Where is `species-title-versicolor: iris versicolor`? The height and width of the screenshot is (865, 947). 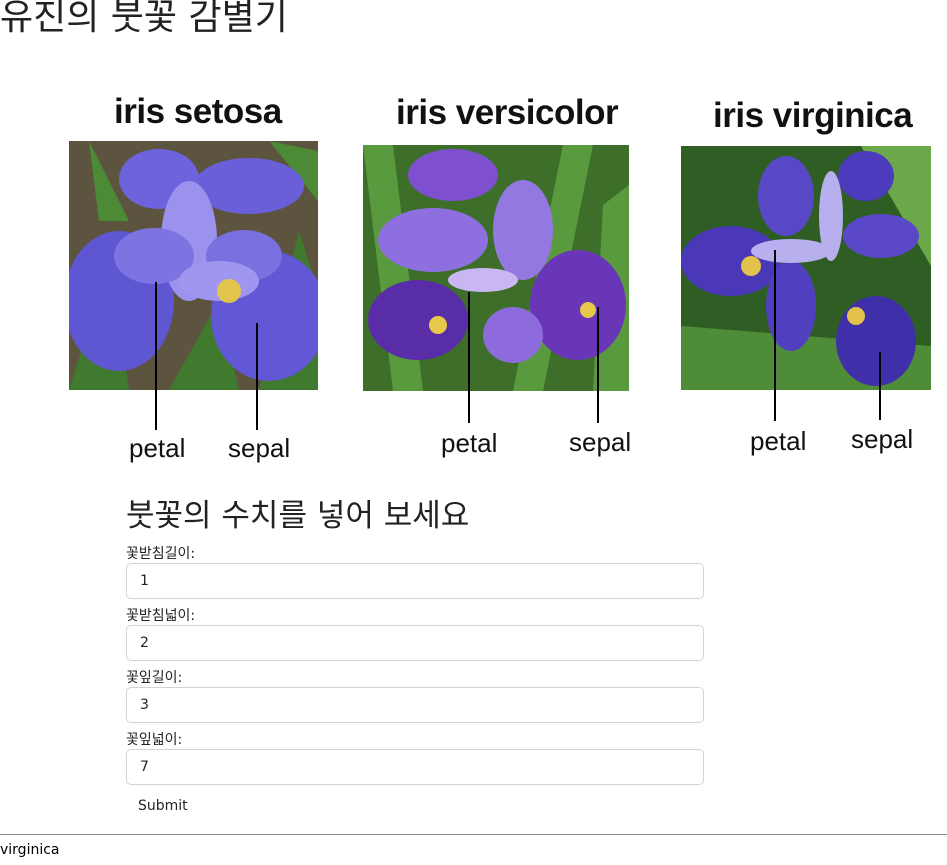
species-title-versicolor: iris versicolor is located at coordinates (507, 112).